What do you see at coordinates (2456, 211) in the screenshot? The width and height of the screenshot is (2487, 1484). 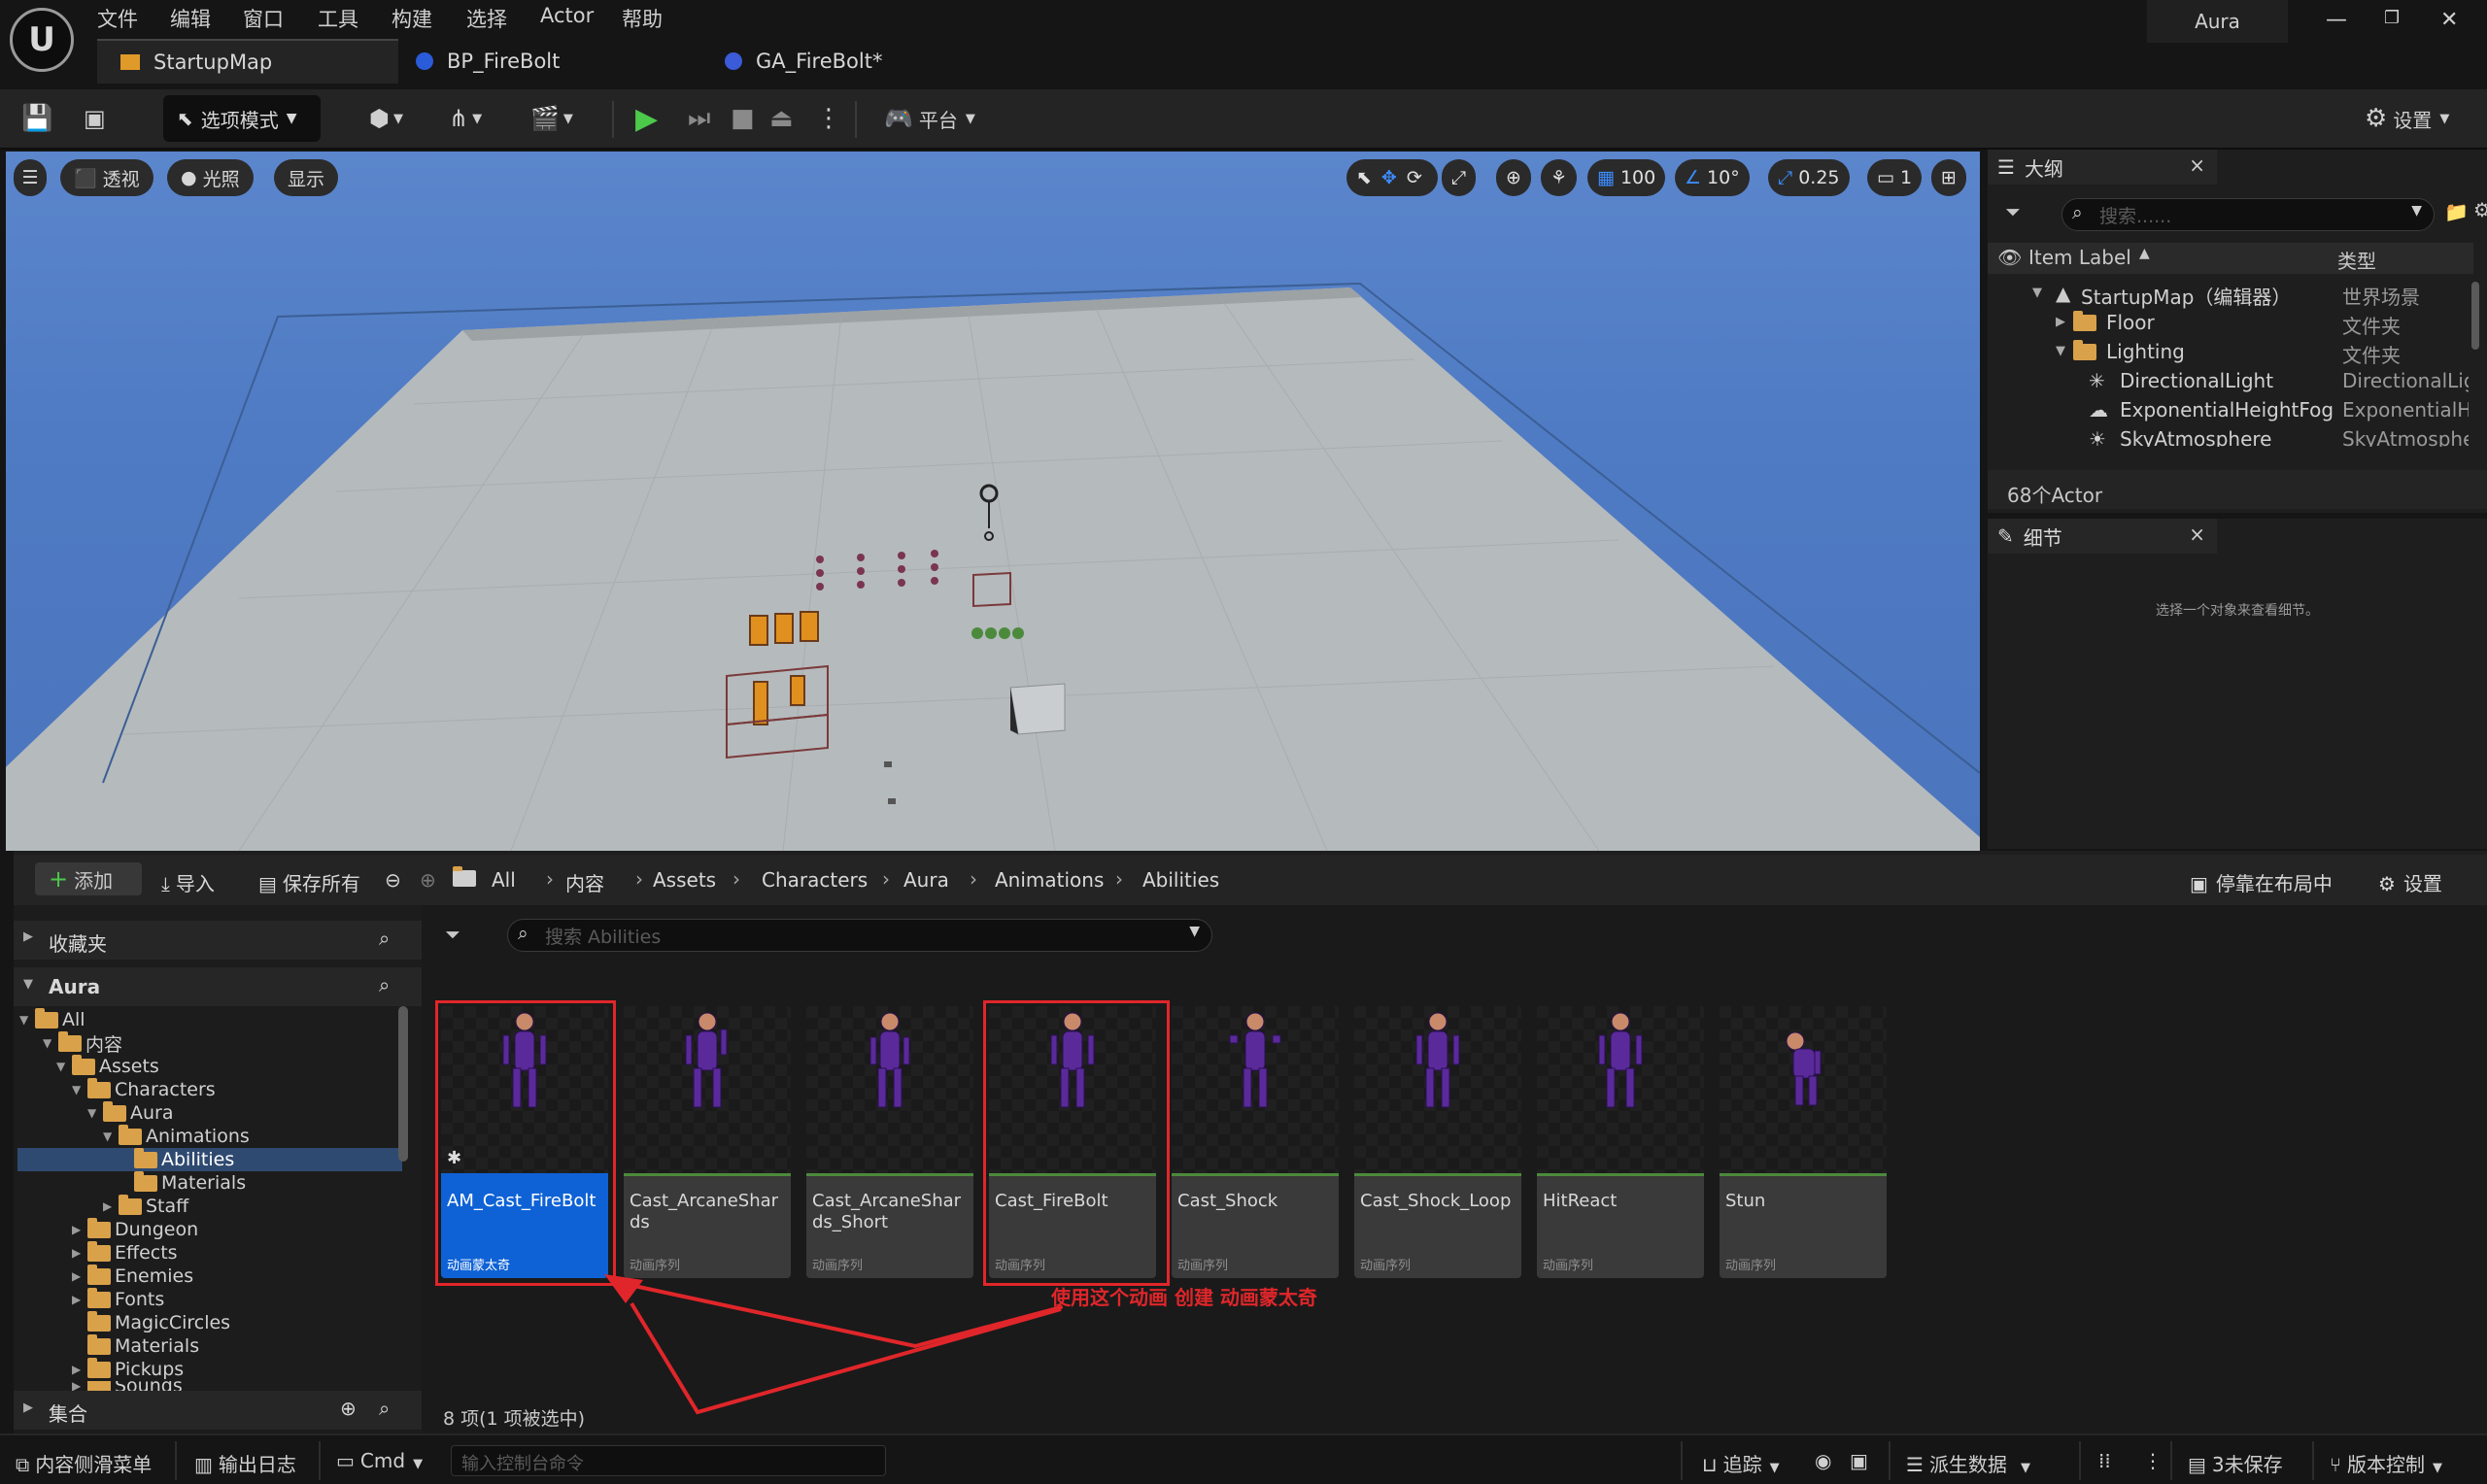 I see `add-folder-icon: 📁` at bounding box center [2456, 211].